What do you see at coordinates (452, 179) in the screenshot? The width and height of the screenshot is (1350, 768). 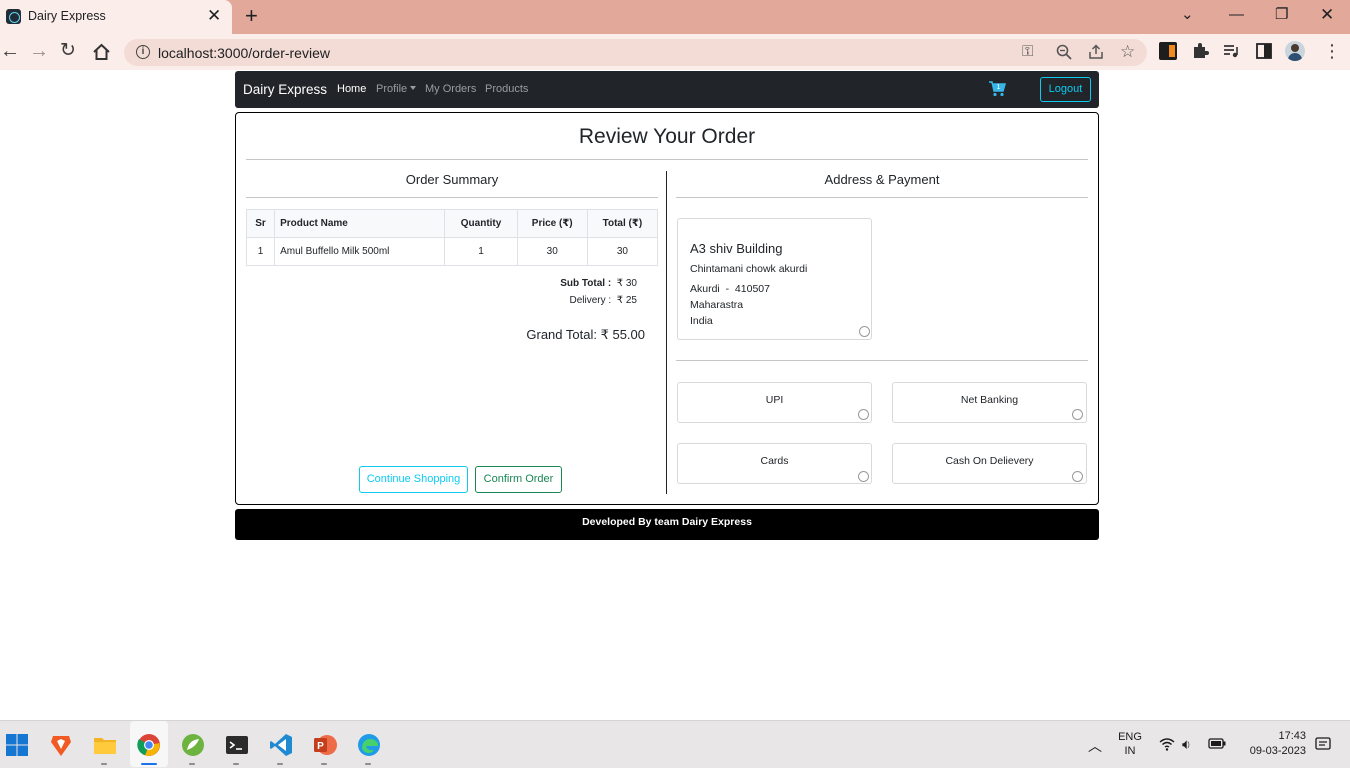 I see `order-summary-title: Order Summary` at bounding box center [452, 179].